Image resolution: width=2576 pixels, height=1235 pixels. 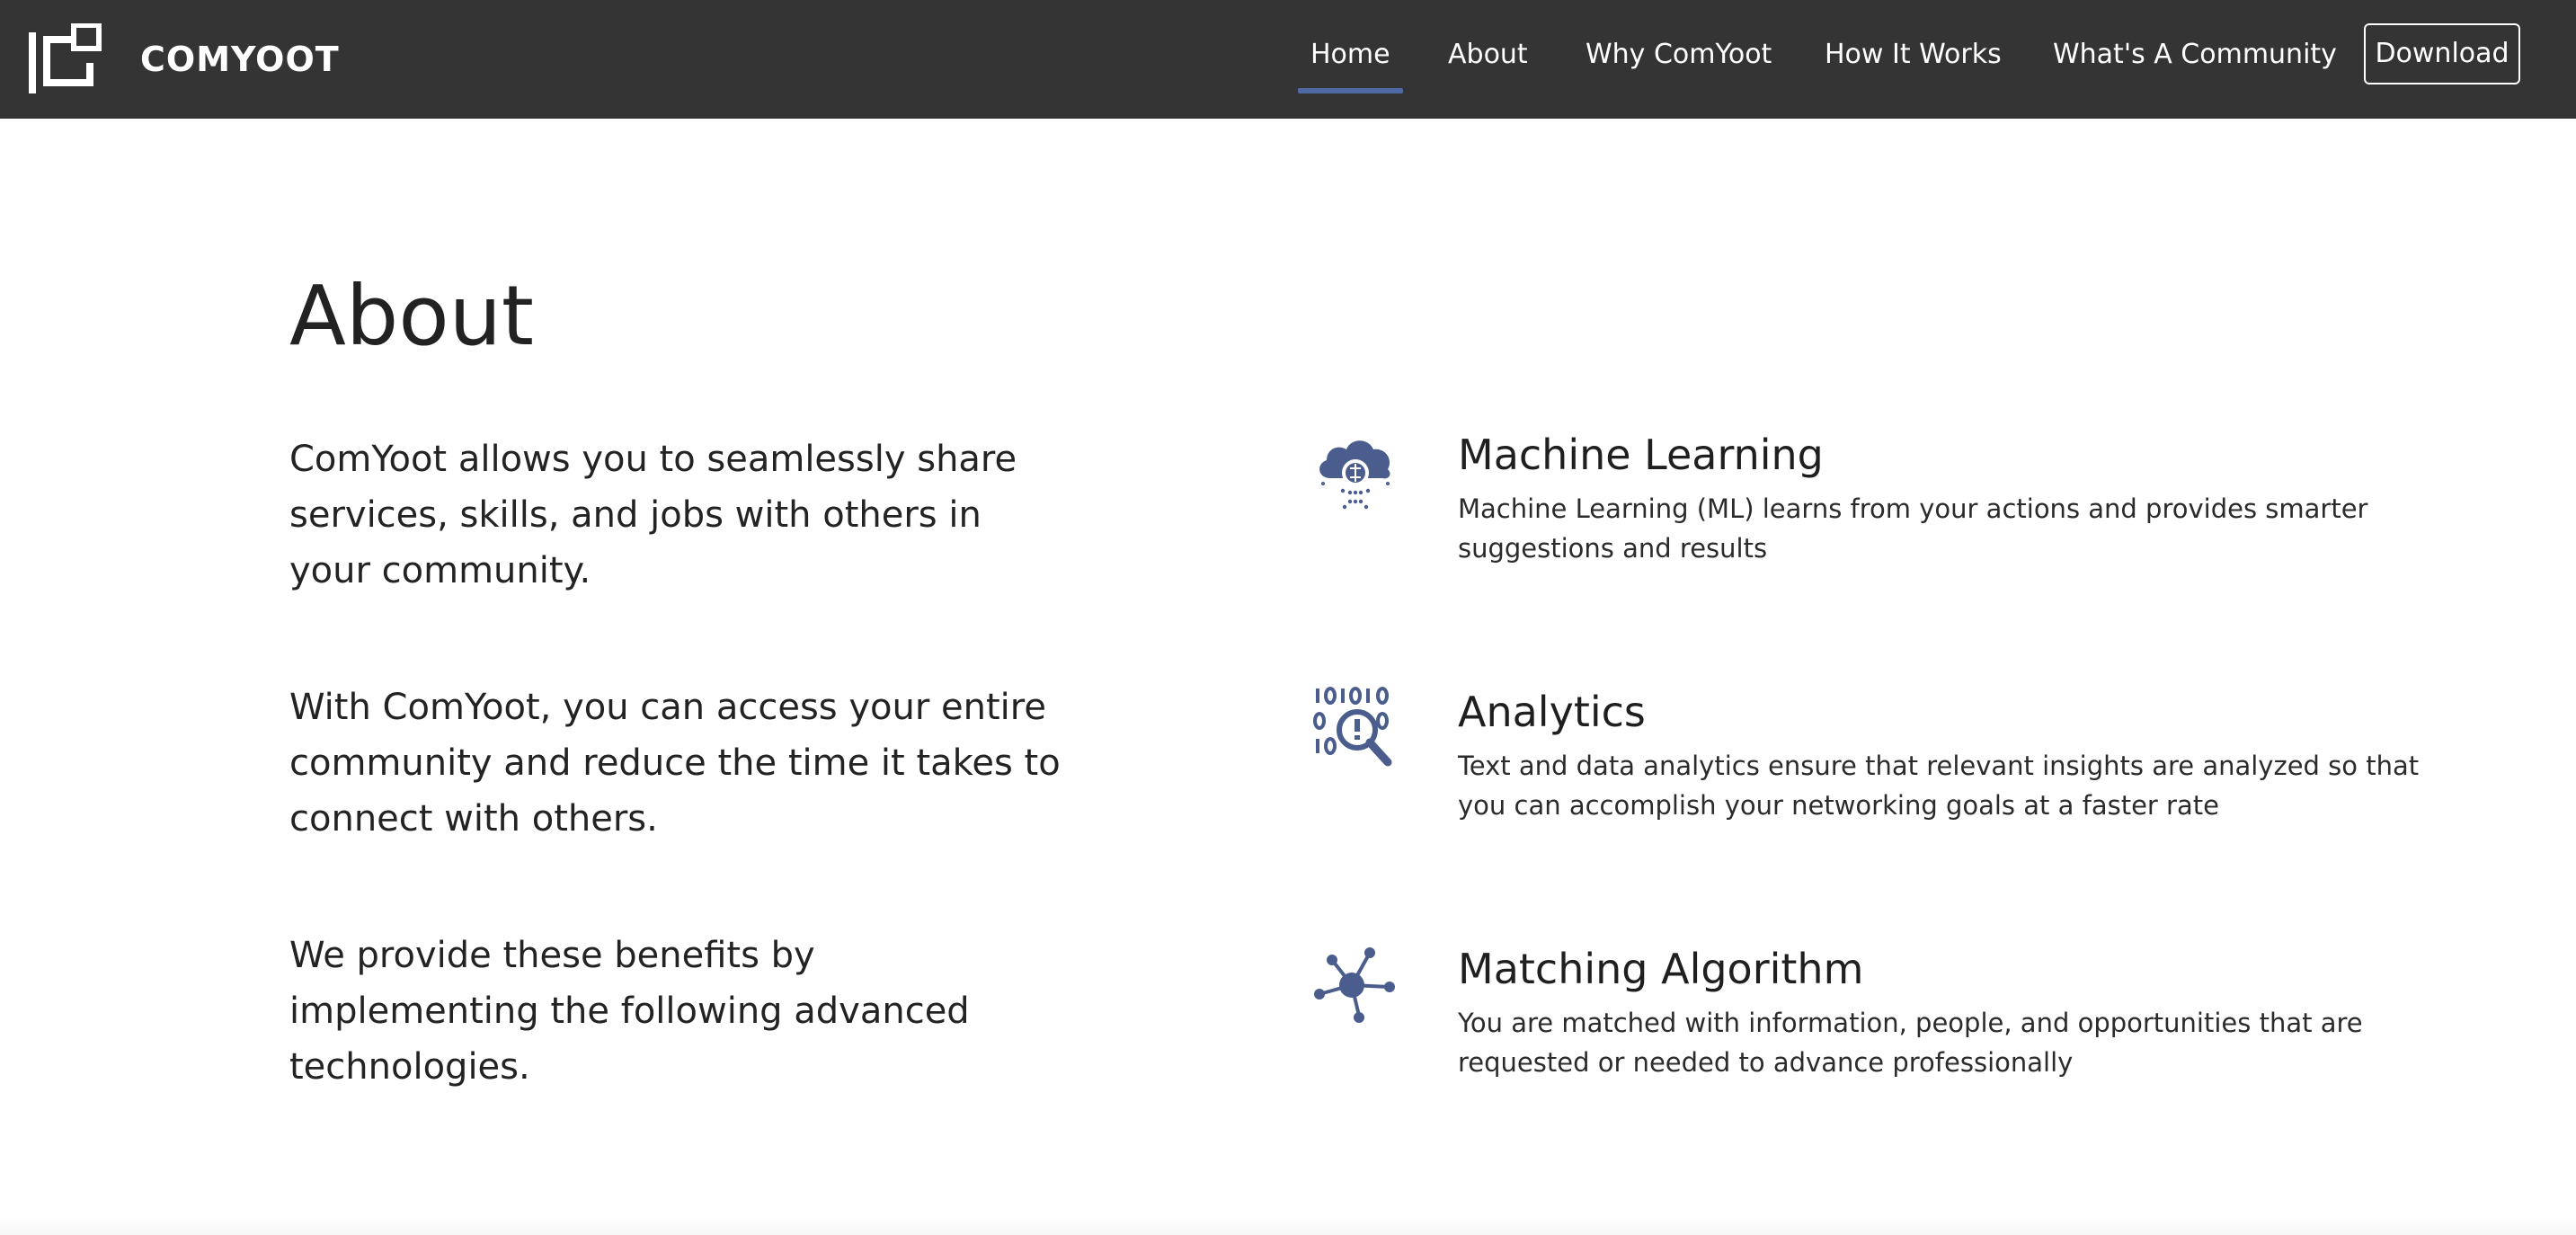 What do you see at coordinates (1679, 55) in the screenshot?
I see `nav-why-comyoot: Why ComYoot` at bounding box center [1679, 55].